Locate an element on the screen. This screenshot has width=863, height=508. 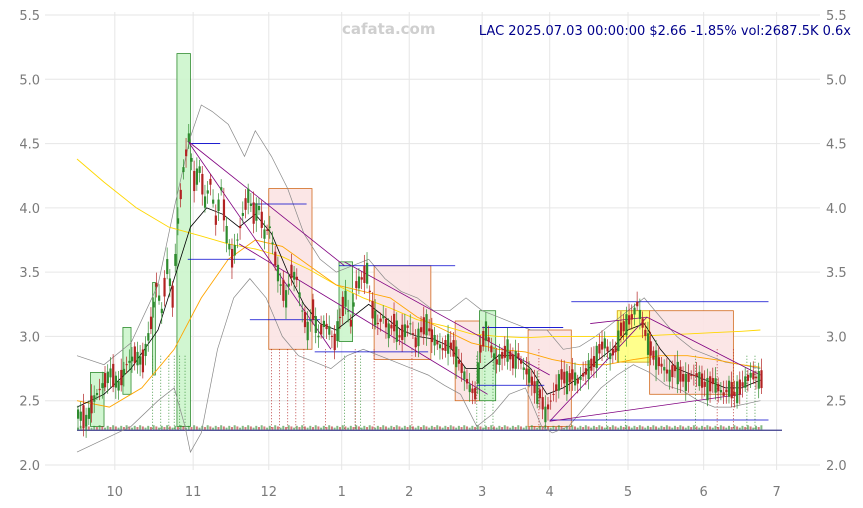
pattern-box-red is located at coordinates (691, 352).